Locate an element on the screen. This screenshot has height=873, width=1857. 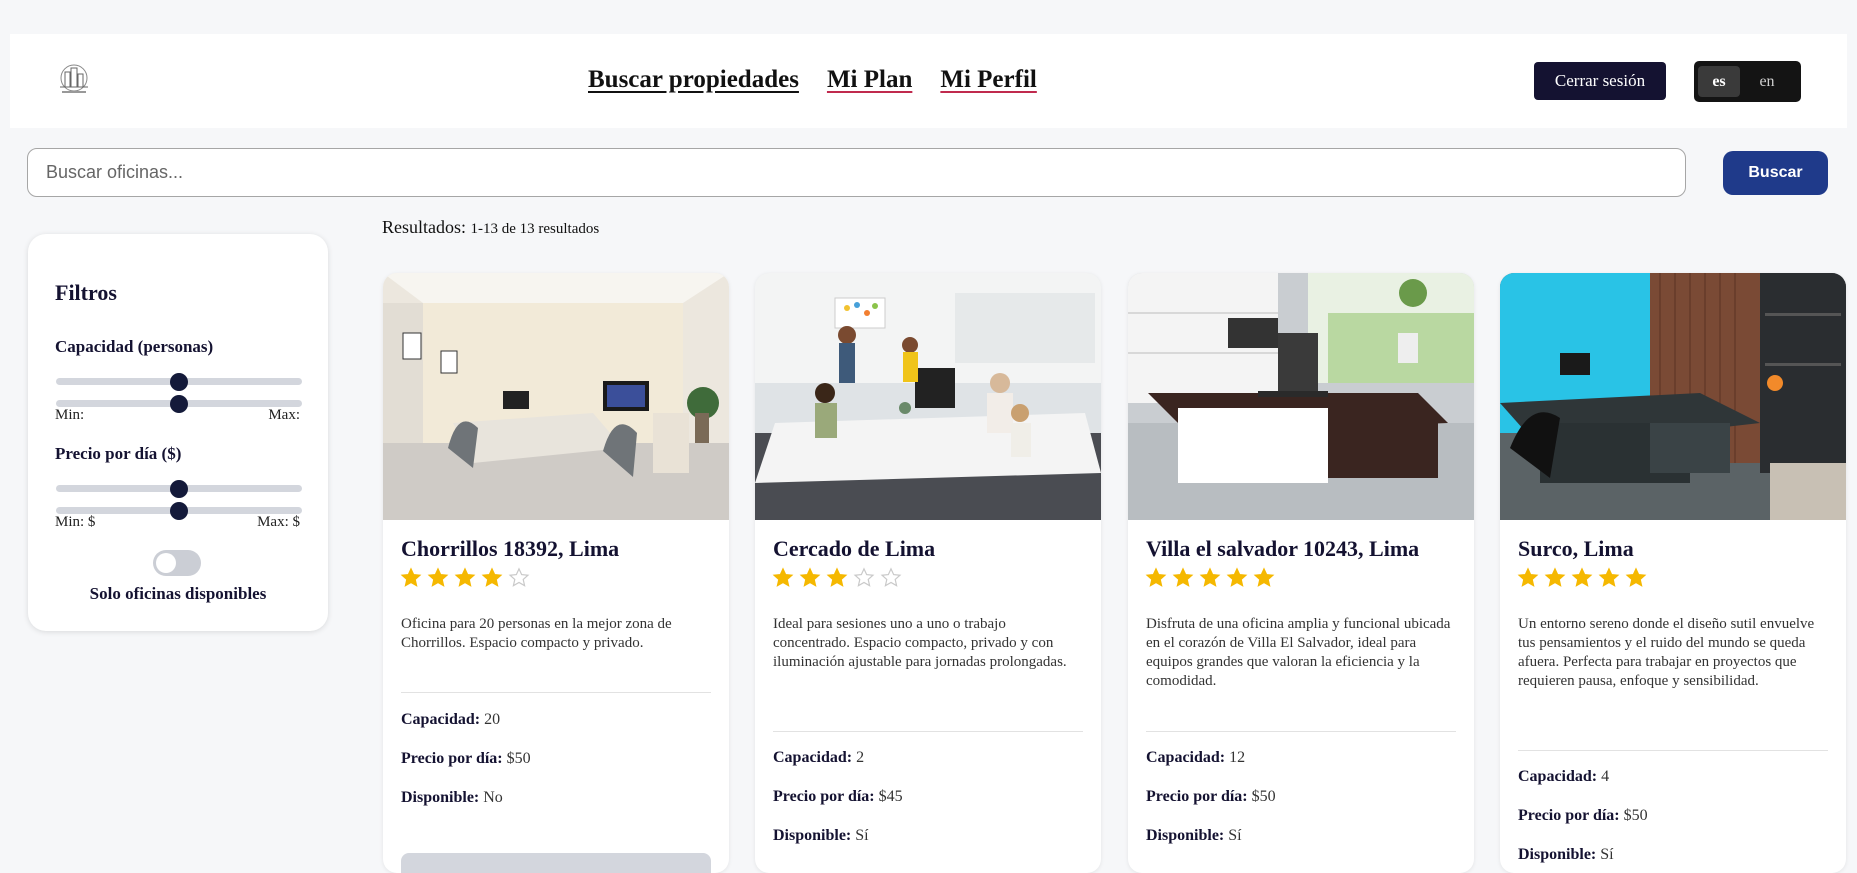
search-button: Buscar is located at coordinates (1775, 173).